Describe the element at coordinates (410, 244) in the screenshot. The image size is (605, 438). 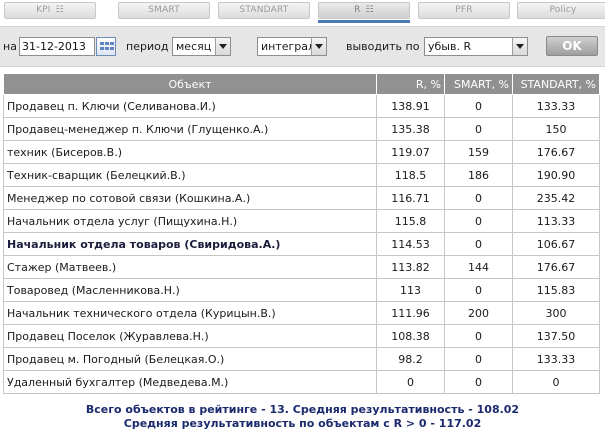
I see `r-value: 114.53` at that location.